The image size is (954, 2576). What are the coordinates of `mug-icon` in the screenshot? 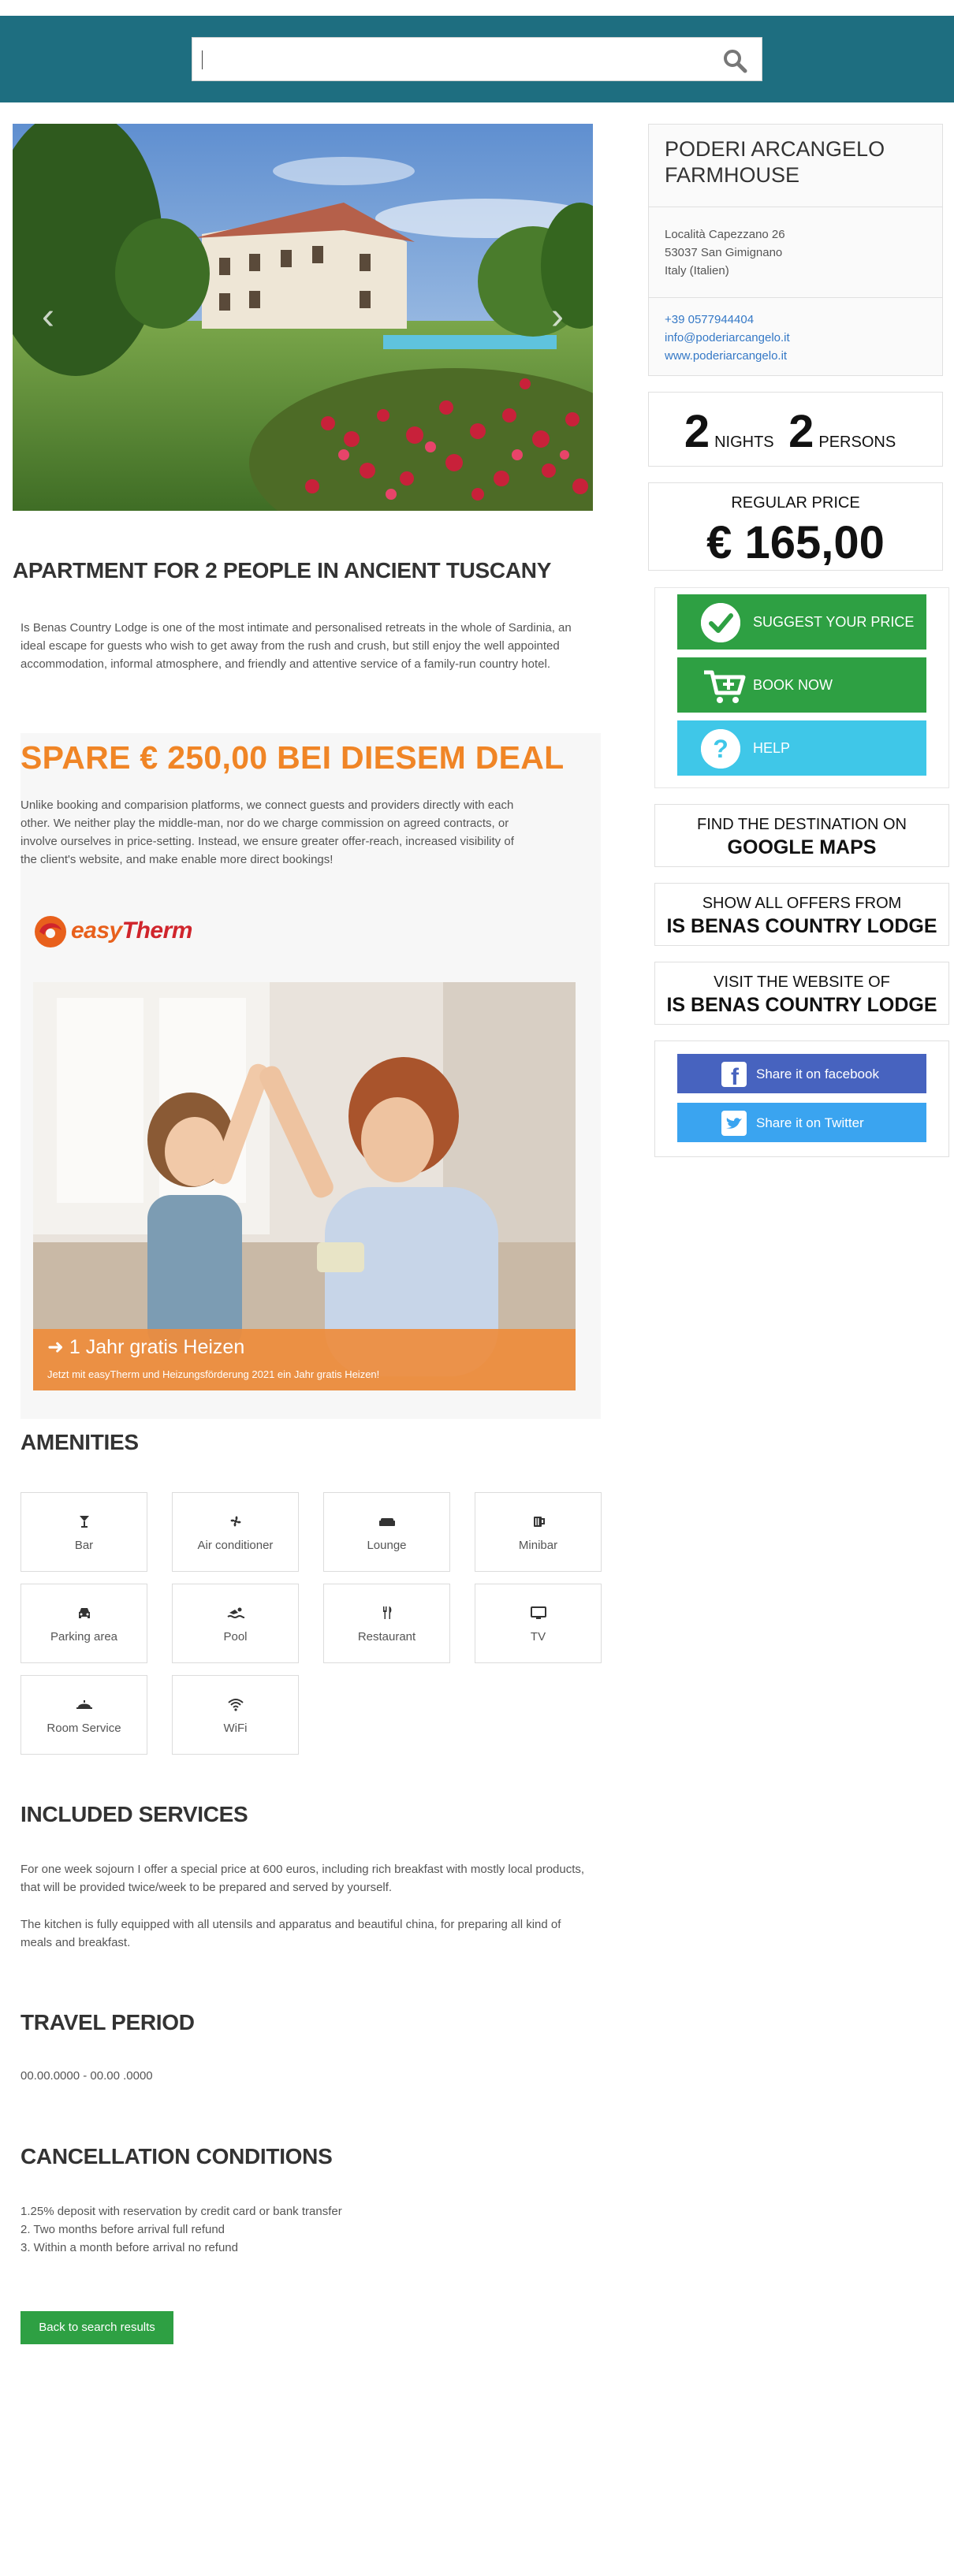 It's located at (538, 1521).